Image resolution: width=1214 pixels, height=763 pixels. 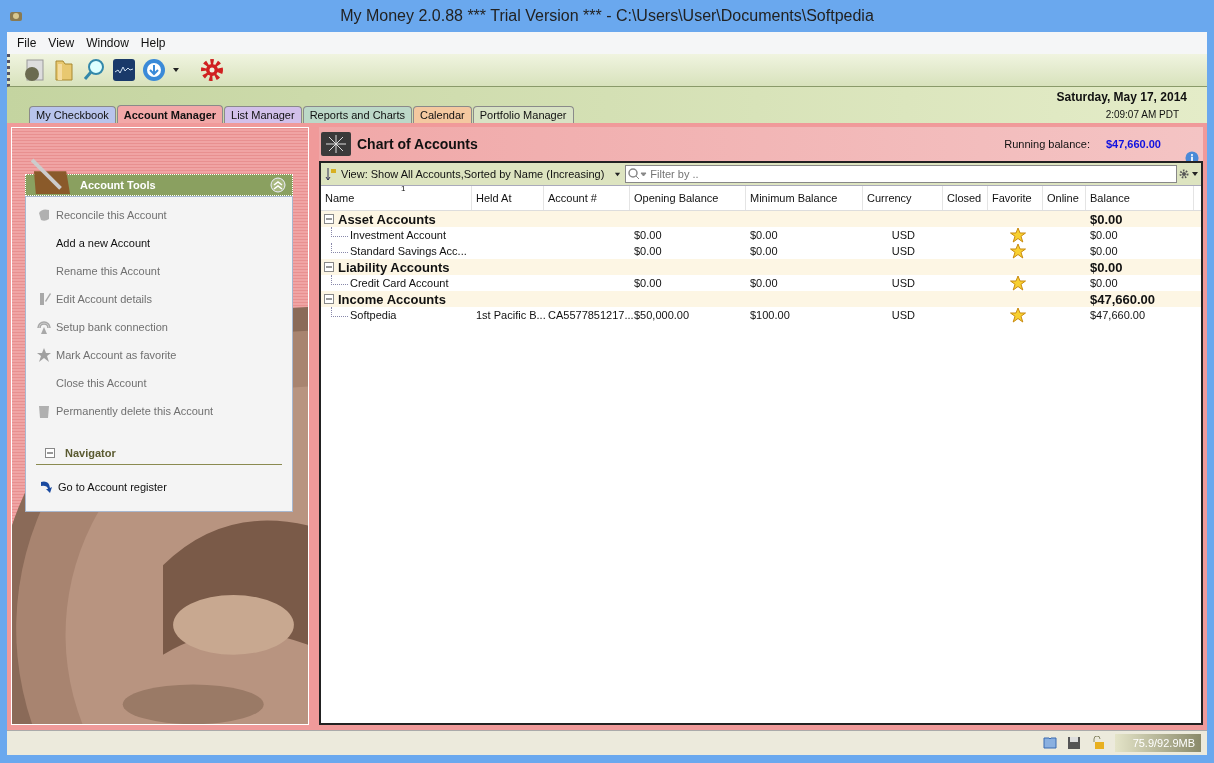 What do you see at coordinates (901, 174) in the screenshot?
I see `filter-field: Filter by ..` at bounding box center [901, 174].